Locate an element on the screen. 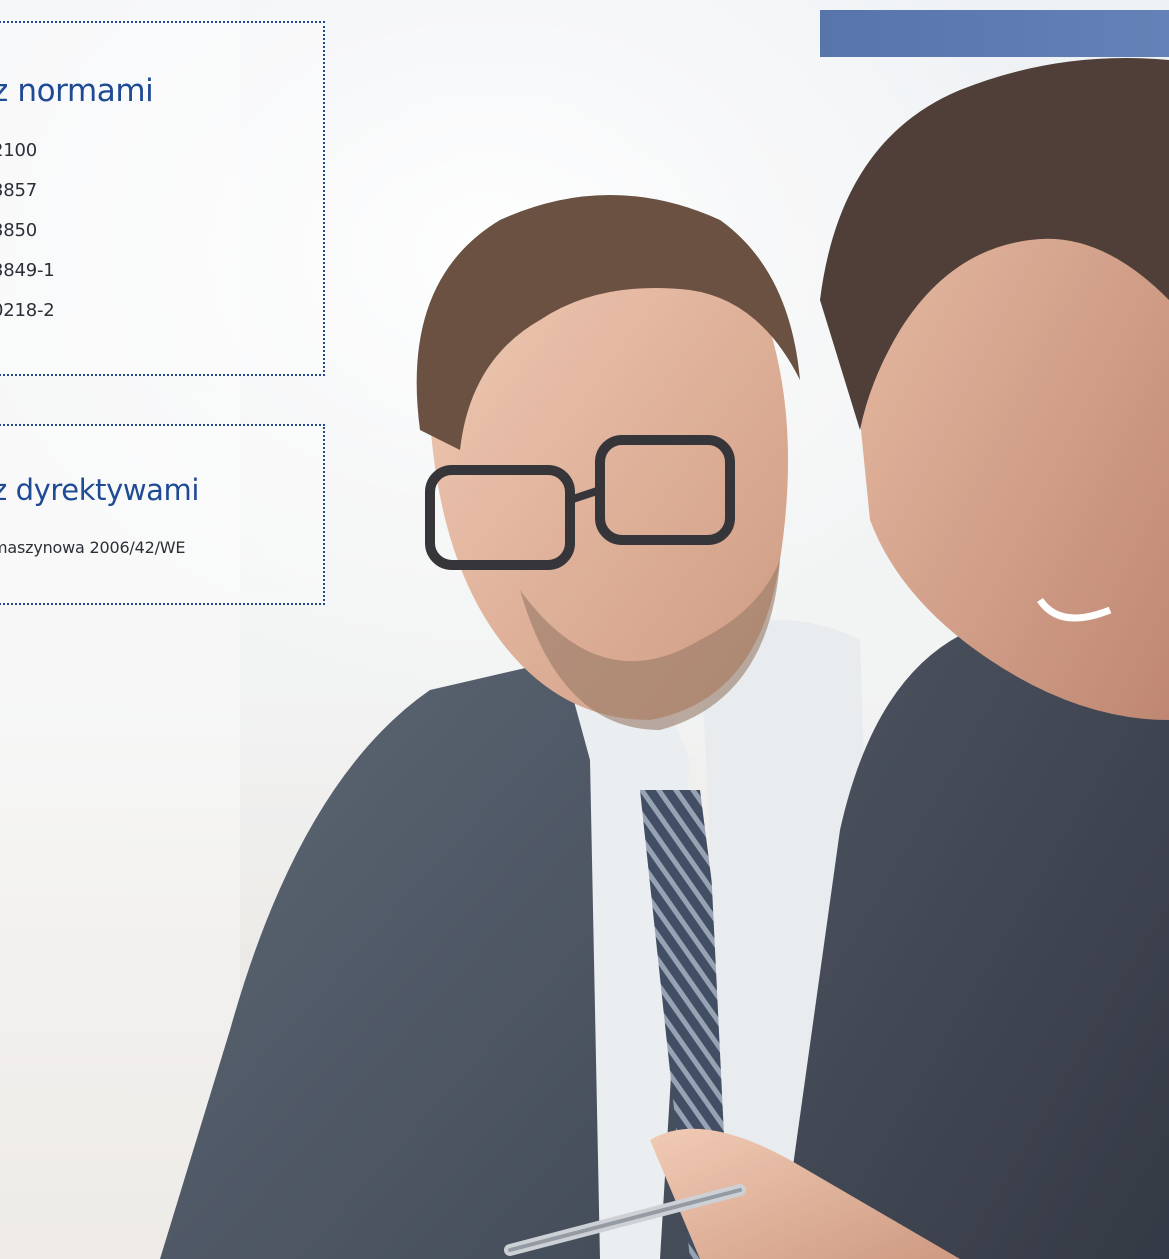 Image resolution: width=1169 pixels, height=1259 pixels. norm-item: 0218-2 is located at coordinates (27, 310).